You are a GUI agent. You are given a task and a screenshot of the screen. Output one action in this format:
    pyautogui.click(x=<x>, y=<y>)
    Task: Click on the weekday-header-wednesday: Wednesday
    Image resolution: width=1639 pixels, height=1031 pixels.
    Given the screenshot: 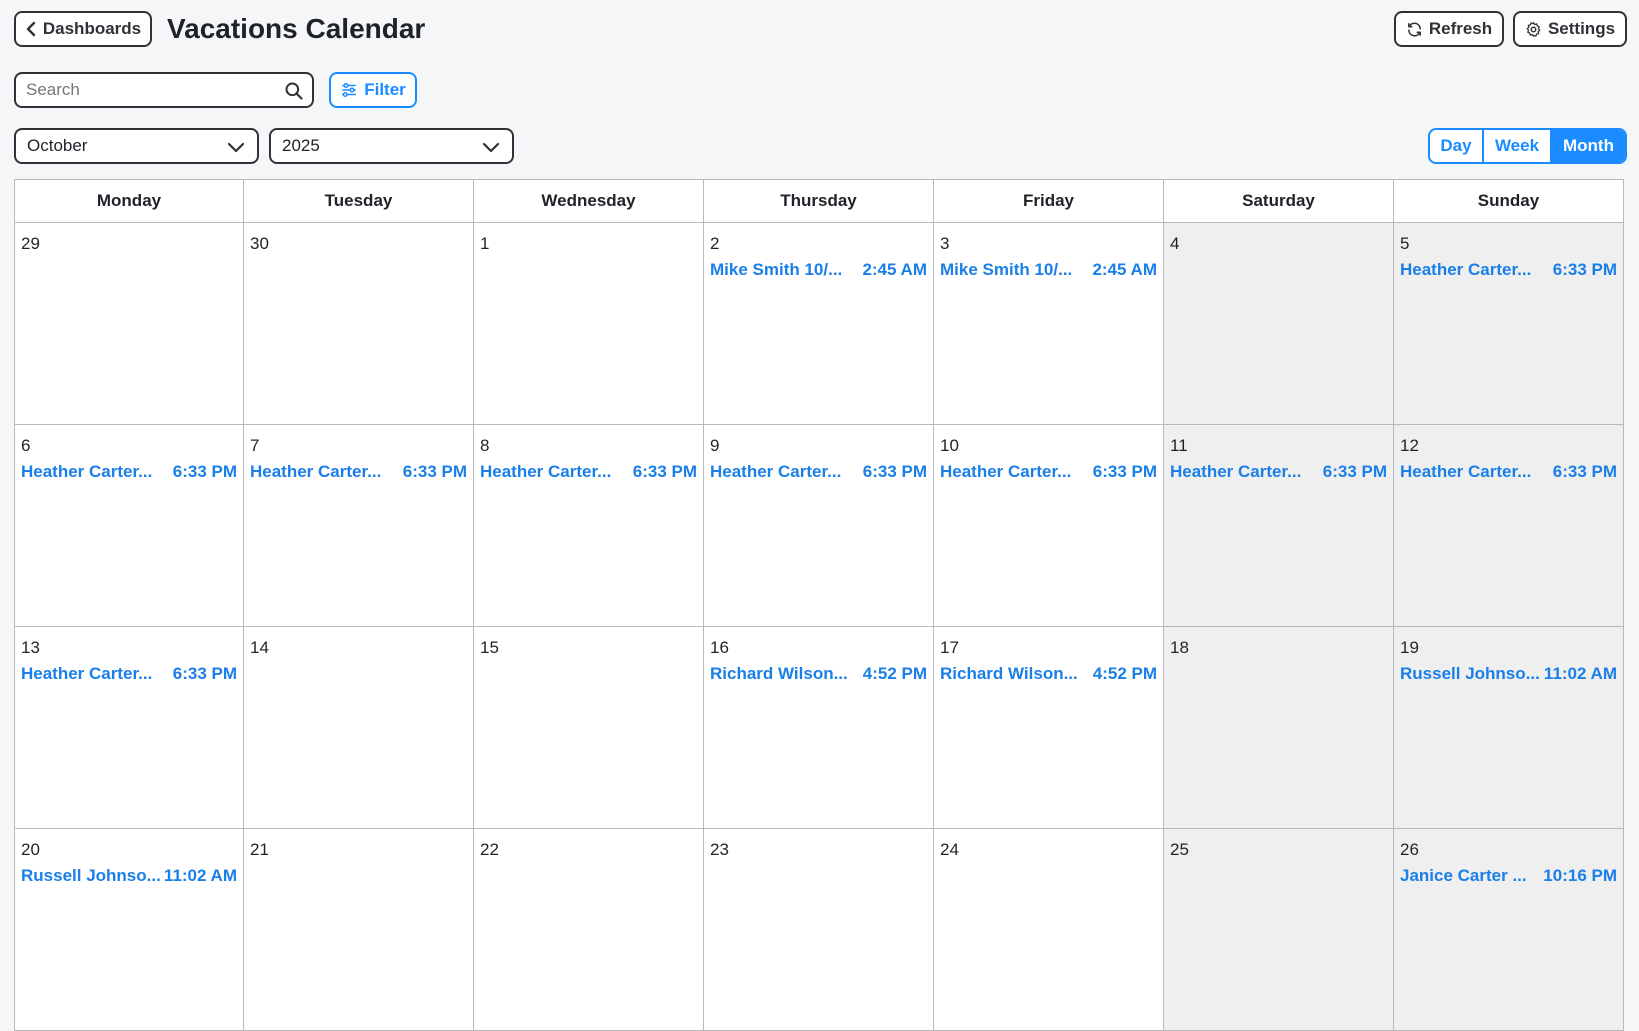 What is the action you would take?
    pyautogui.click(x=589, y=201)
    